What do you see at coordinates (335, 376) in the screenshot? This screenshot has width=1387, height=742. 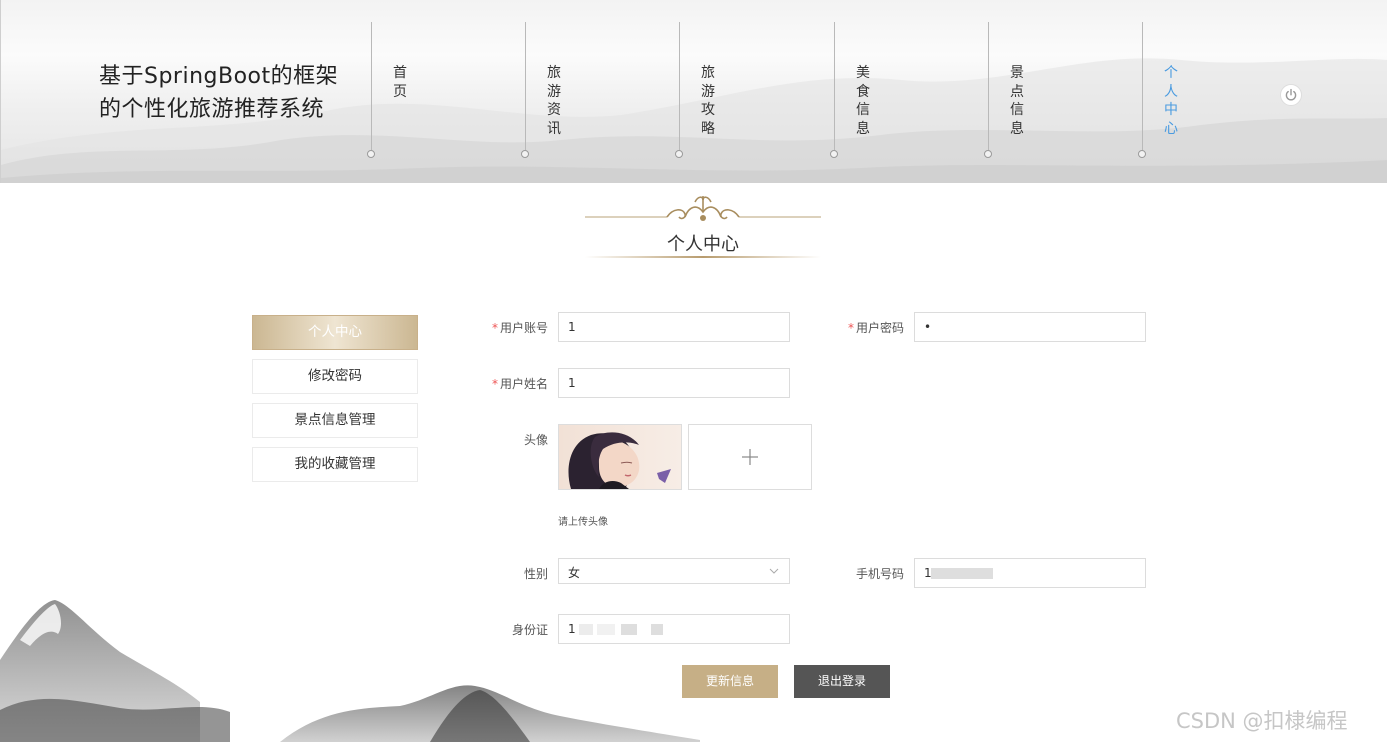 I see `side-menu-item-change-password: 修改密码` at bounding box center [335, 376].